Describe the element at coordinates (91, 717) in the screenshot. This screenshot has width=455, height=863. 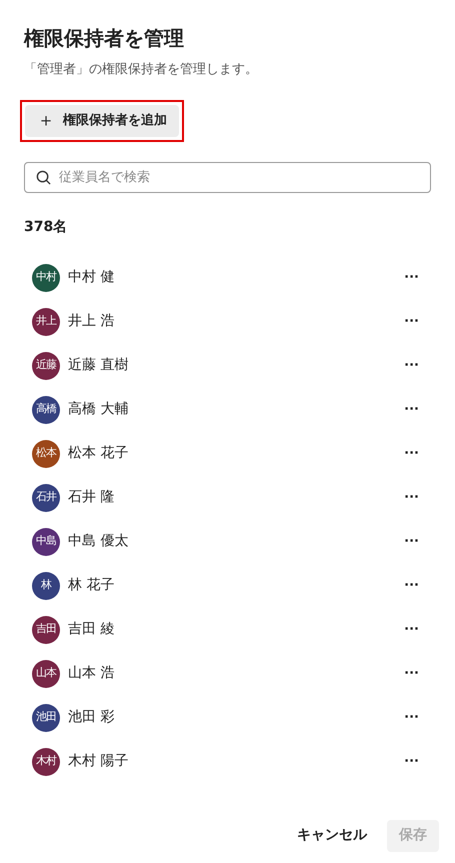
I see `member-name: 池田 彩` at that location.